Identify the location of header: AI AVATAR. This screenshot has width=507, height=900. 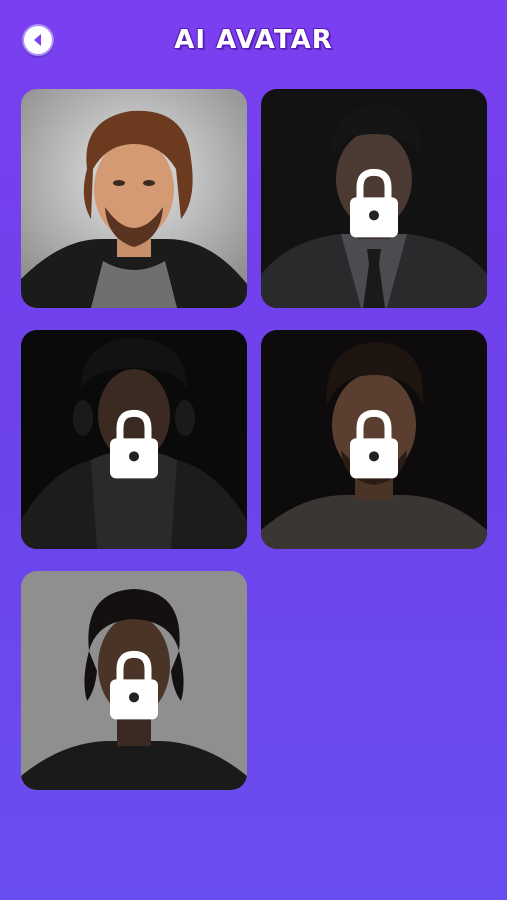
(253, 40).